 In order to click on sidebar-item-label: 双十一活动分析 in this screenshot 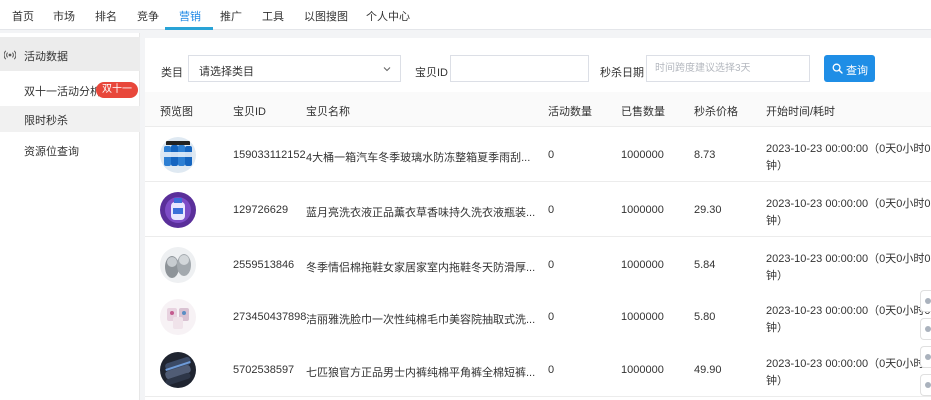, I will do `click(62, 92)`.